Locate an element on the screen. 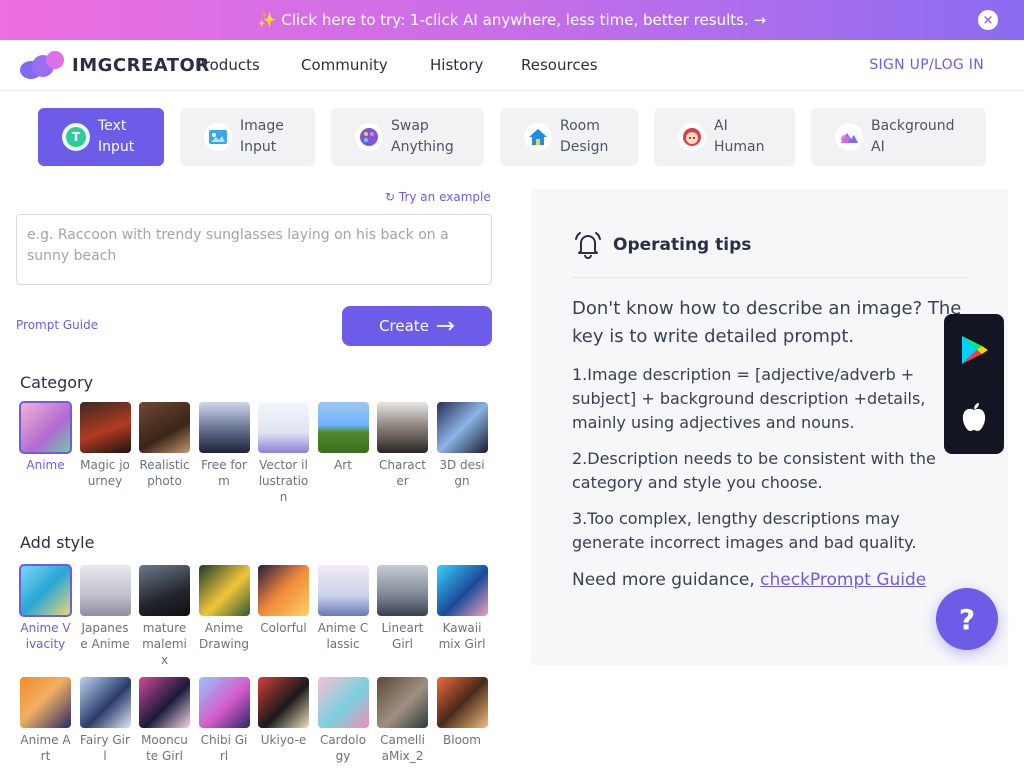 This screenshot has height=768, width=1024. prompt-guide-link: Prompt Guide is located at coordinates (57, 325).